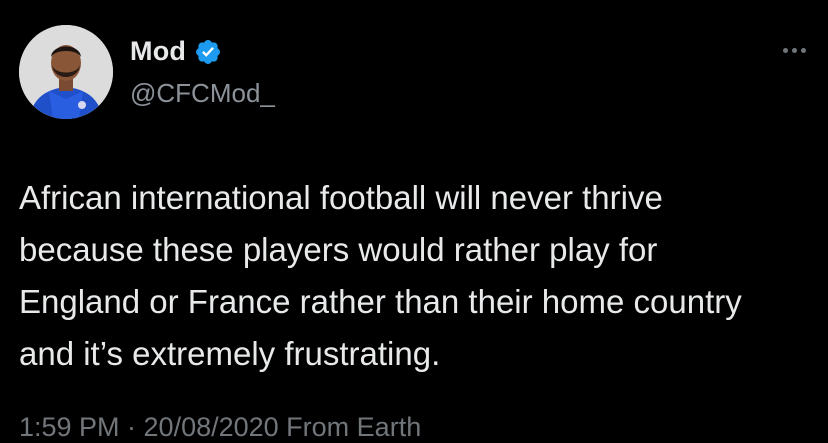 Image resolution: width=828 pixels, height=443 pixels. I want to click on more-options-button, so click(794, 50).